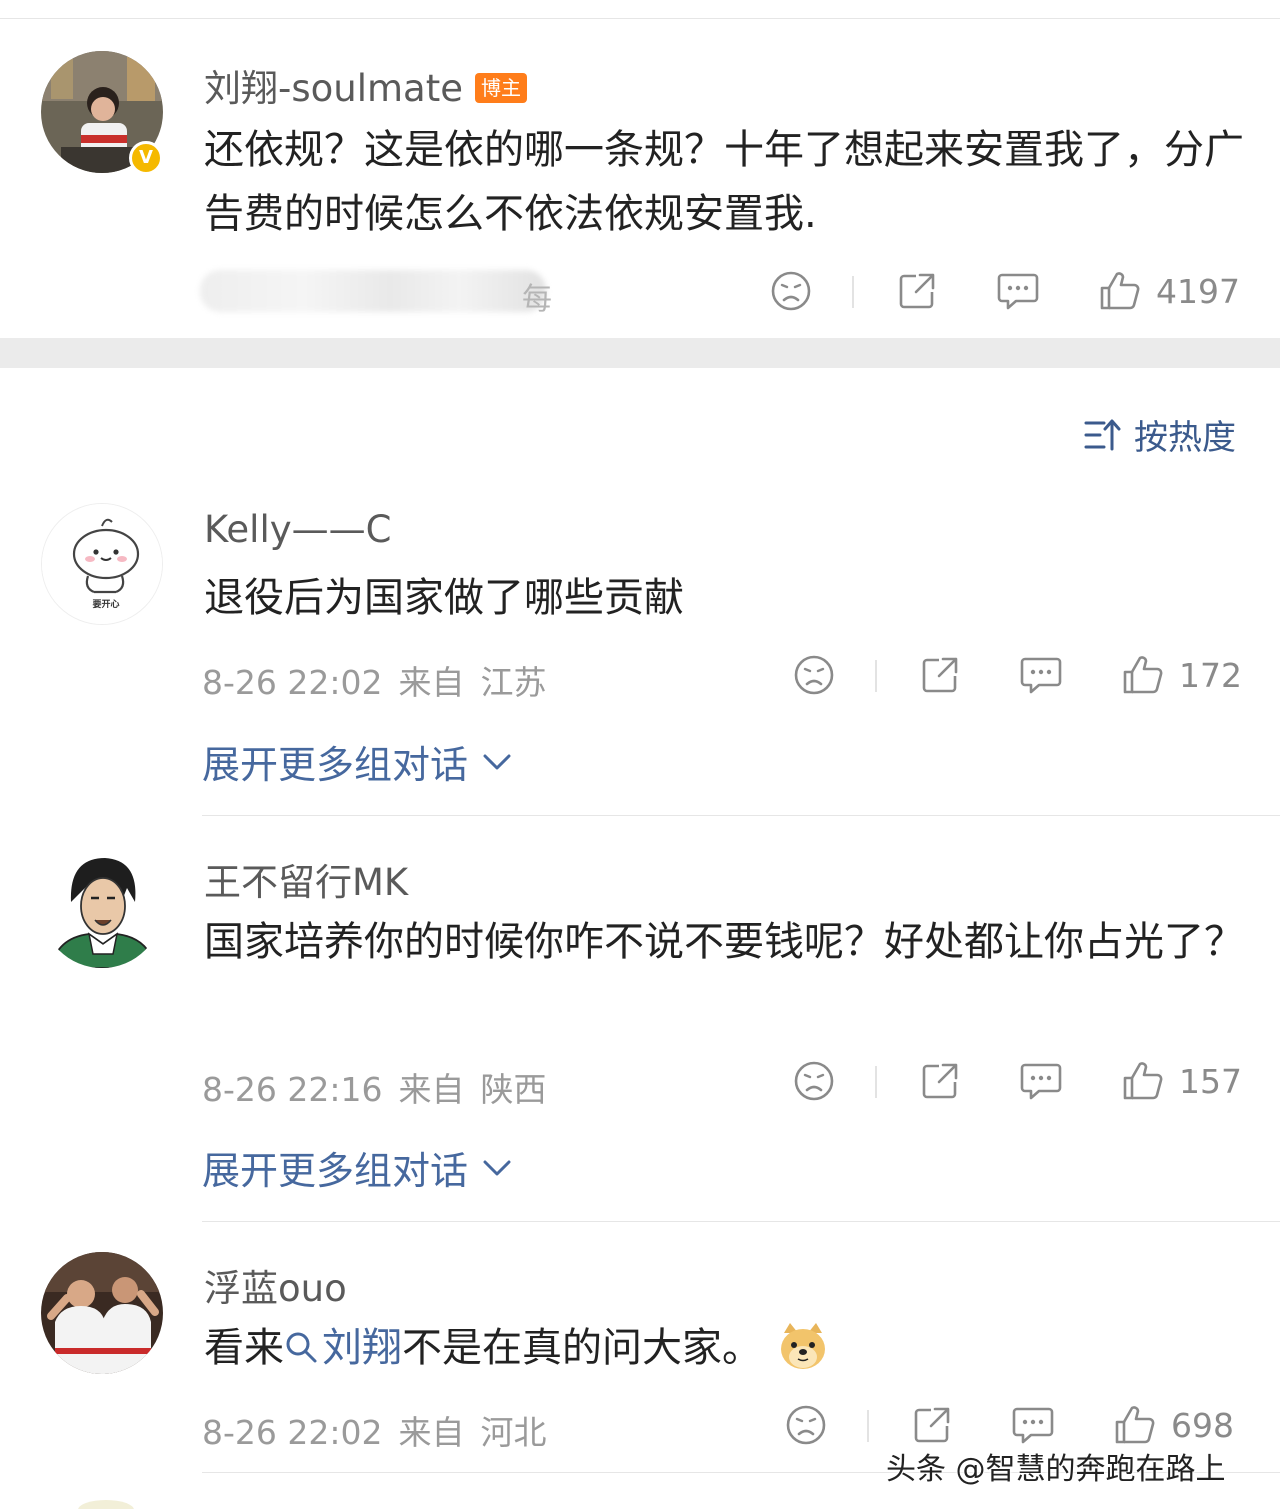 This screenshot has height=1509, width=1280. I want to click on avatar-caption: 要开心, so click(105, 604).